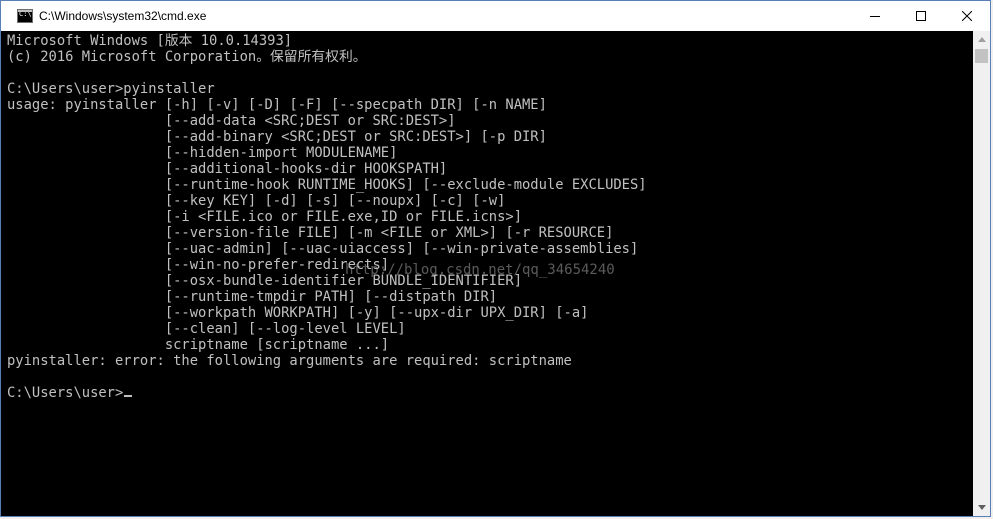  I want to click on console-line: C:\Users\user>, so click(70, 393).